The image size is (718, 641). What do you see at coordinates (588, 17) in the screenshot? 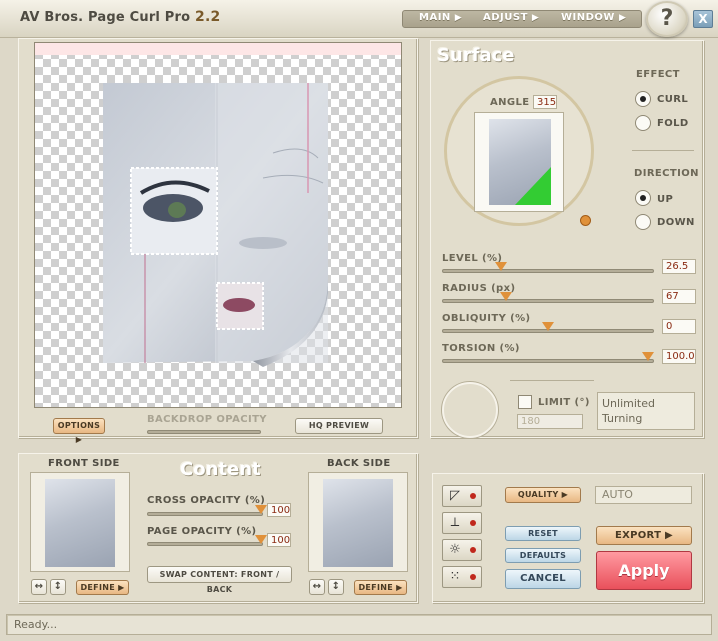
I see `menu-window-label: WINDOW` at bounding box center [588, 17].